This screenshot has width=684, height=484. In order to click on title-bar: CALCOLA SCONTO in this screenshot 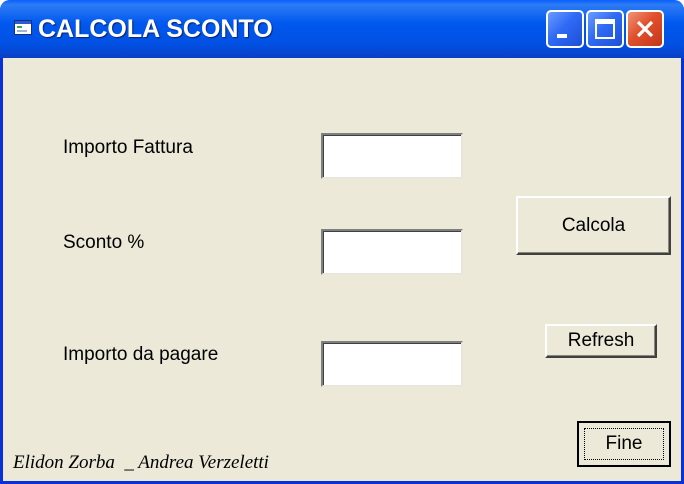, I will do `click(342, 29)`.